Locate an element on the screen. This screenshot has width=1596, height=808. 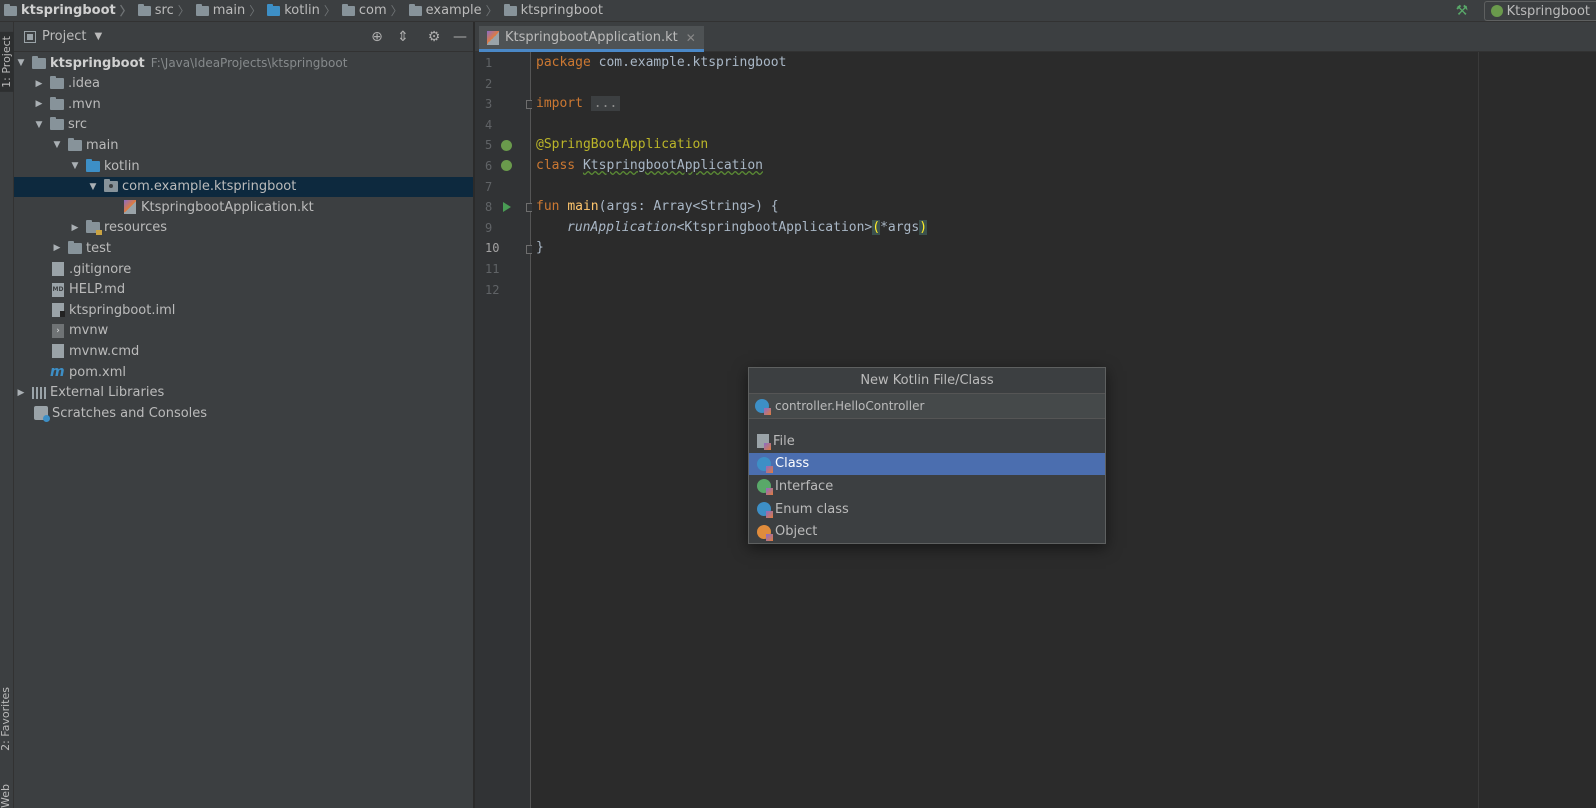
maven-icon: m is located at coordinates (57, 372).